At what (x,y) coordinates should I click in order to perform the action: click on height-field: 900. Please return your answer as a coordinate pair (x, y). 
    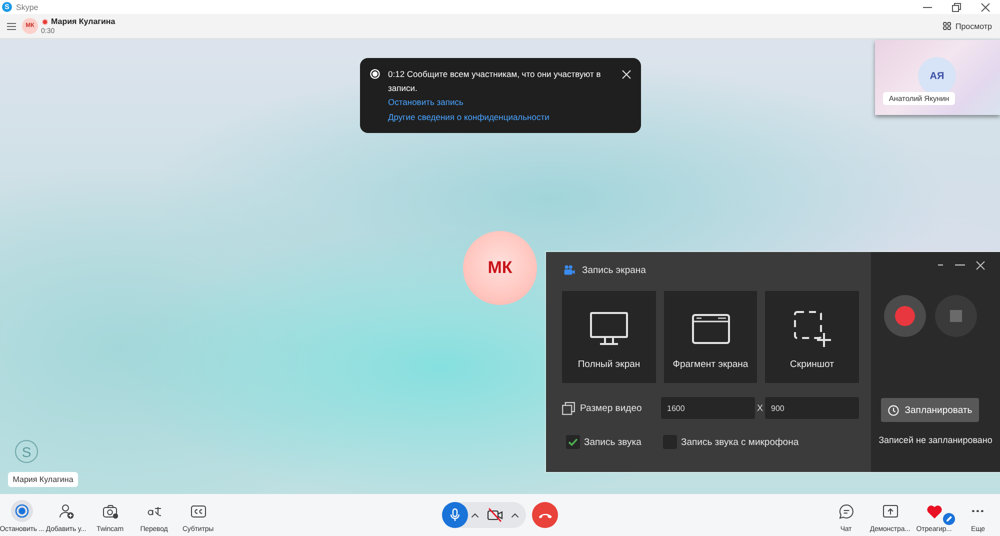
    Looking at the image, I should click on (812, 408).